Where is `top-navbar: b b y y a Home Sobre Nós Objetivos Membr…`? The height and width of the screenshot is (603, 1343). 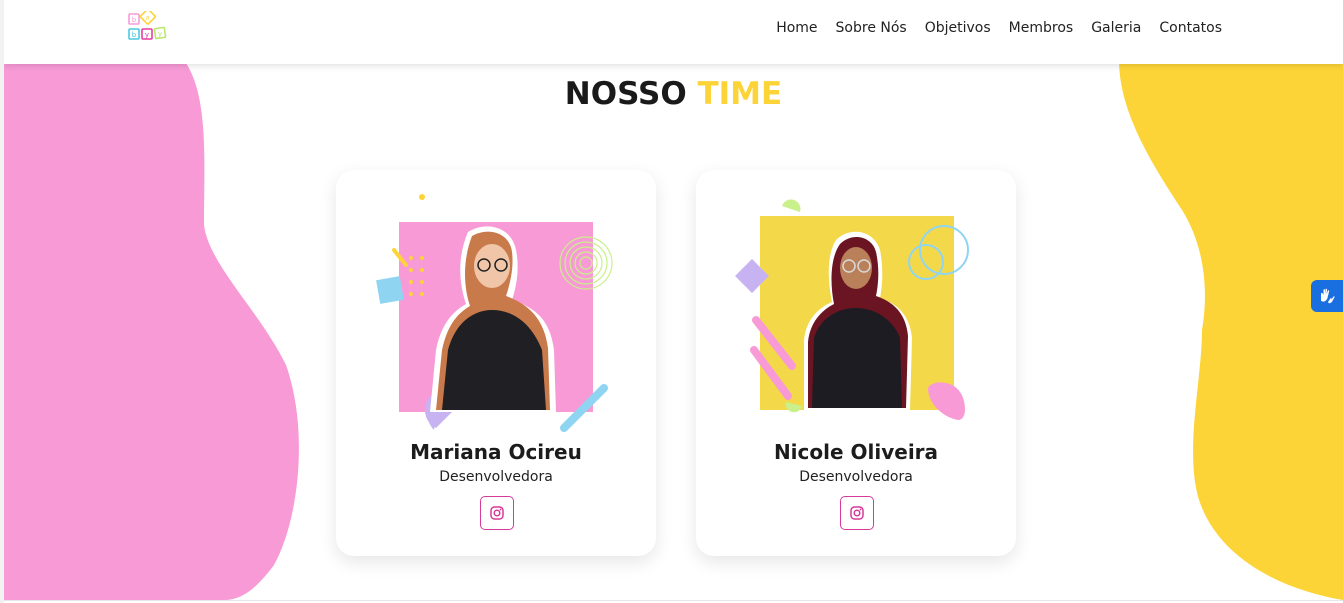 top-navbar: b b y y a Home Sobre Nós Objetivos Membr… is located at coordinates (673, 32).